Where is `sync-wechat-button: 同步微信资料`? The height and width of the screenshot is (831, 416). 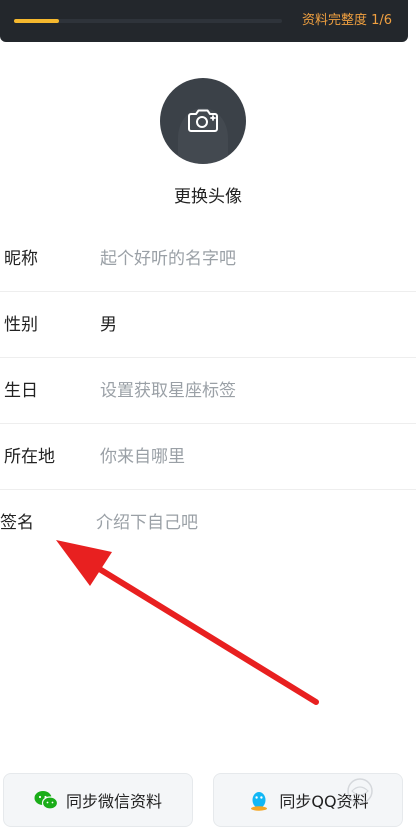 sync-wechat-button: 同步微信资料 is located at coordinates (98, 800).